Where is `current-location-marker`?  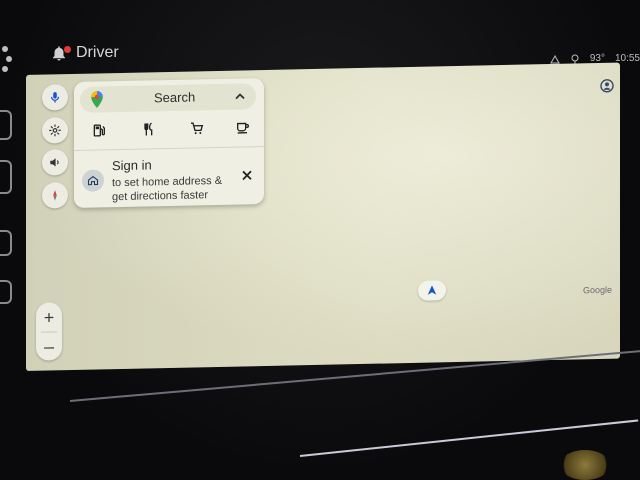 current-location-marker is located at coordinates (432, 290).